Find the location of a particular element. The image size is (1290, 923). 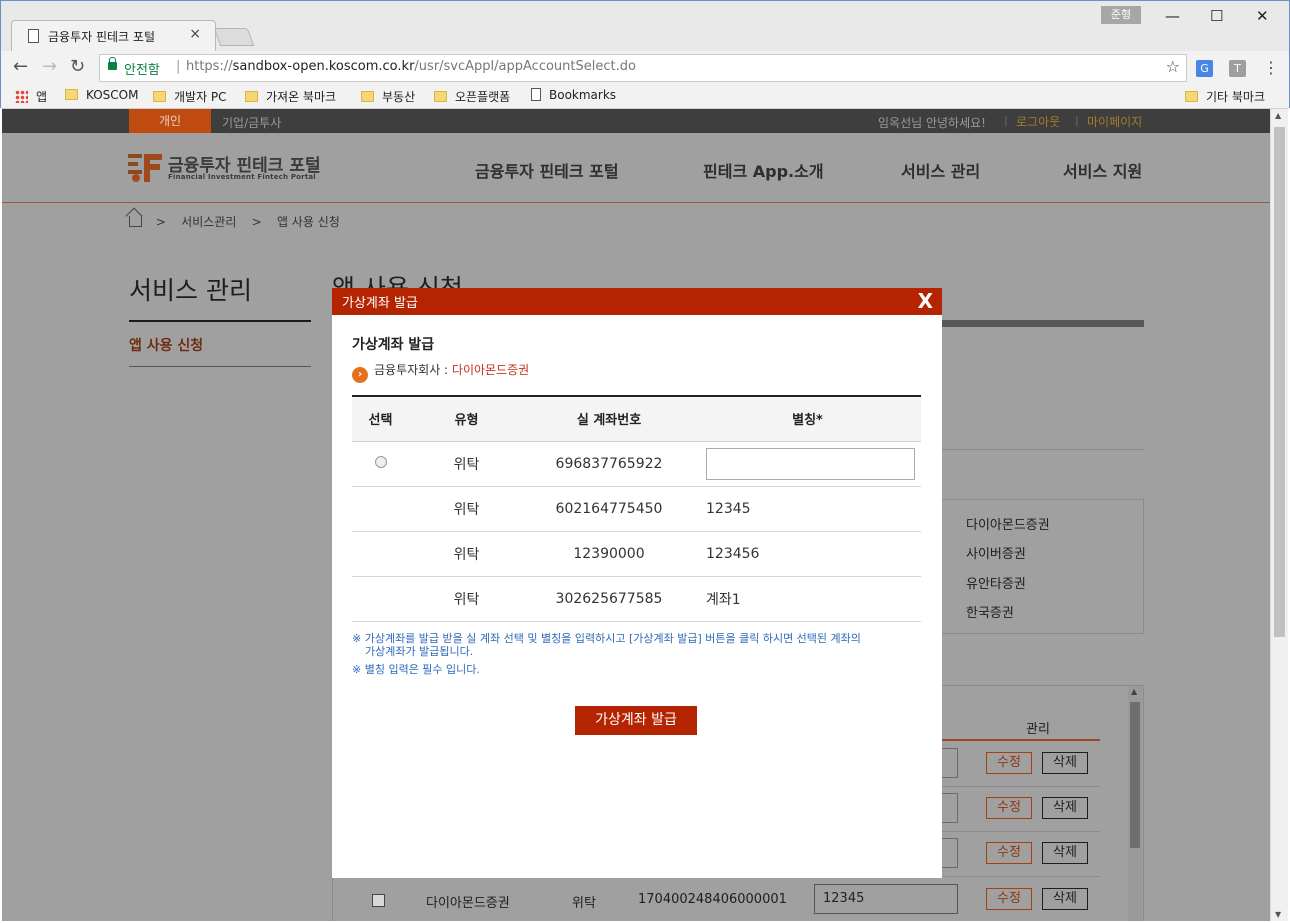

nav-service-support: 서비스 지원 is located at coordinates (1102, 170).